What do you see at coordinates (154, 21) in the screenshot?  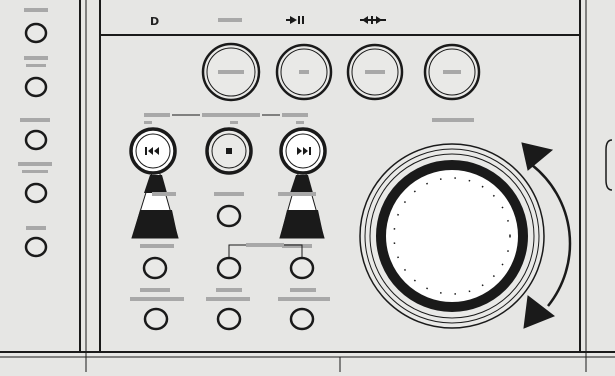 I see `label-d: D` at bounding box center [154, 21].